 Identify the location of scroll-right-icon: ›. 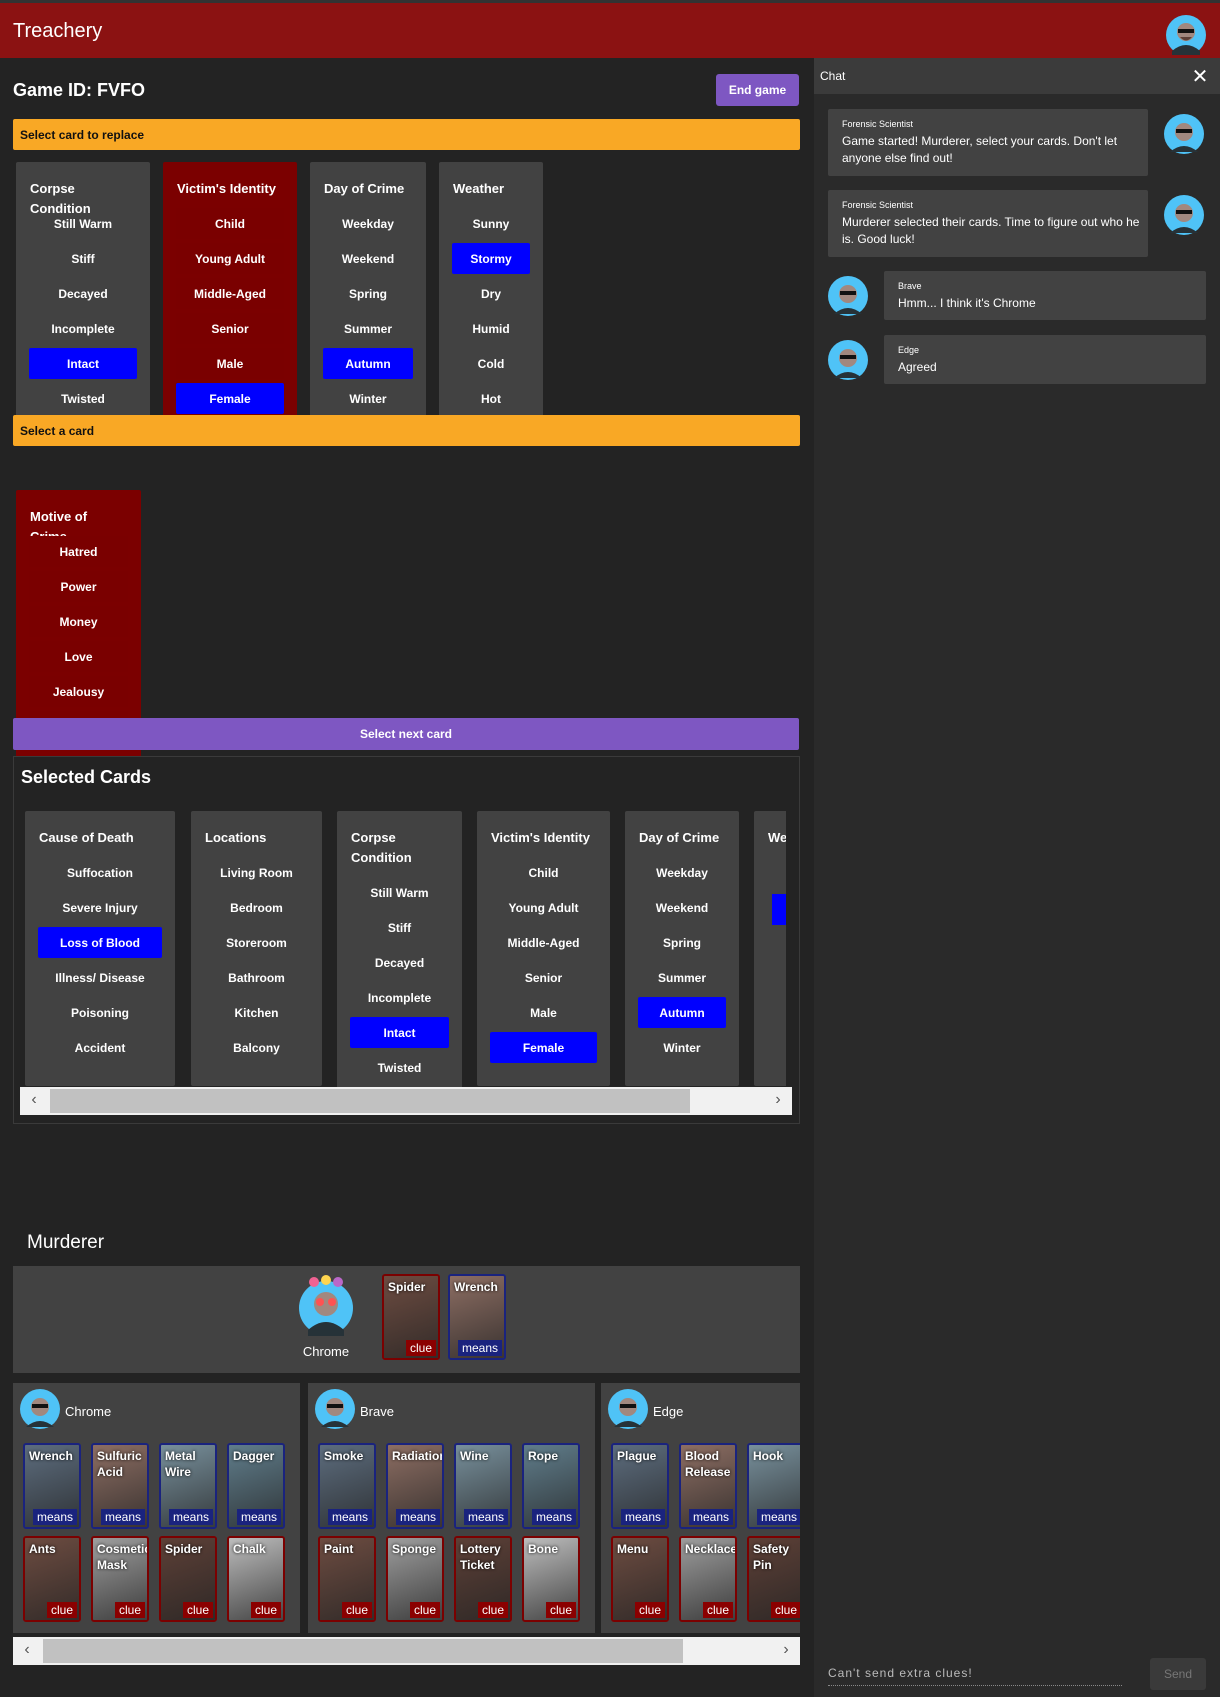
(778, 1100).